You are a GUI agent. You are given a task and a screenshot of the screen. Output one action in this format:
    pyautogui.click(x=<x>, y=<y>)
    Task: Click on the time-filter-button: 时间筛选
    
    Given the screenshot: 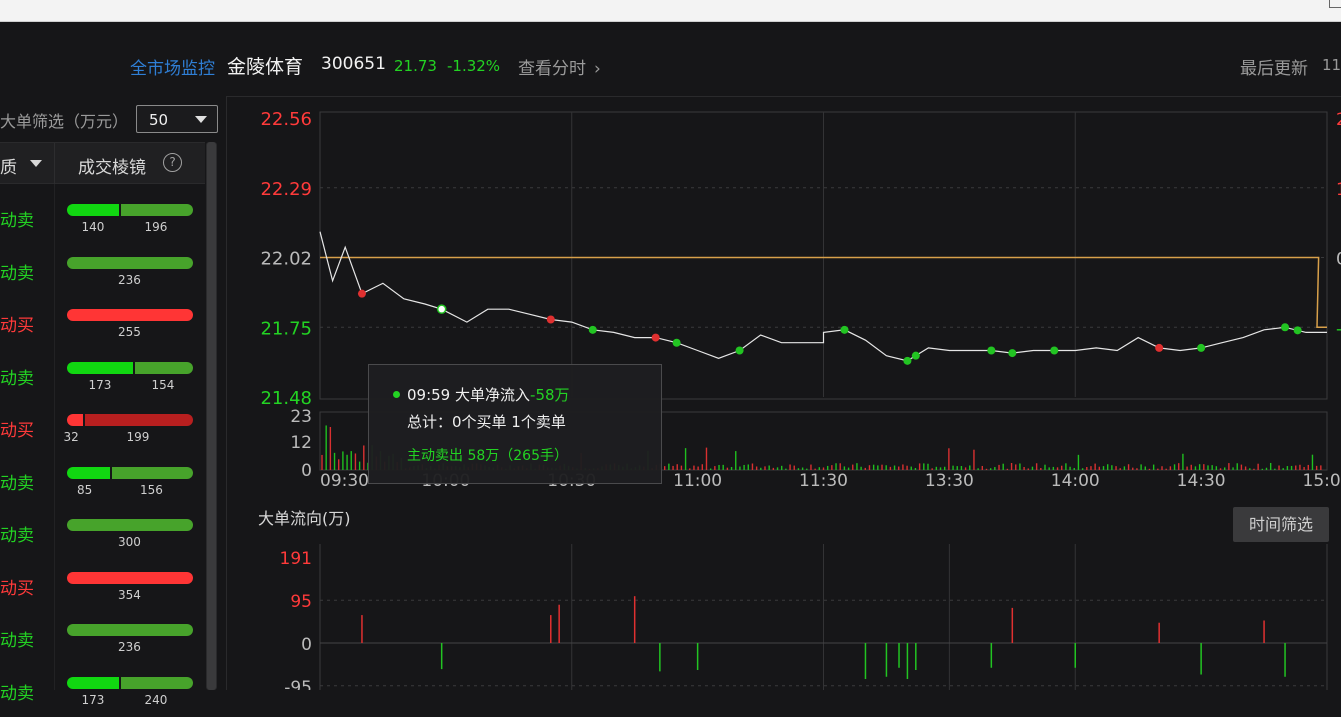 What is the action you would take?
    pyautogui.click(x=1281, y=524)
    